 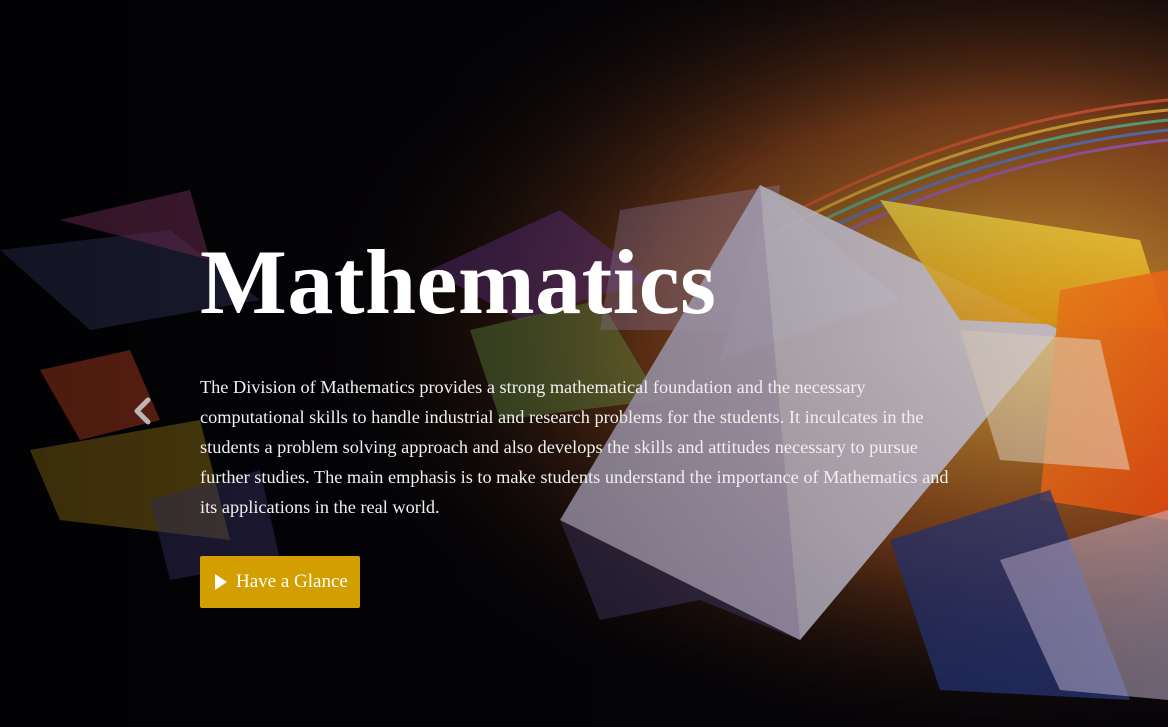 What do you see at coordinates (458, 282) in the screenshot?
I see `hero-title: Mathematics` at bounding box center [458, 282].